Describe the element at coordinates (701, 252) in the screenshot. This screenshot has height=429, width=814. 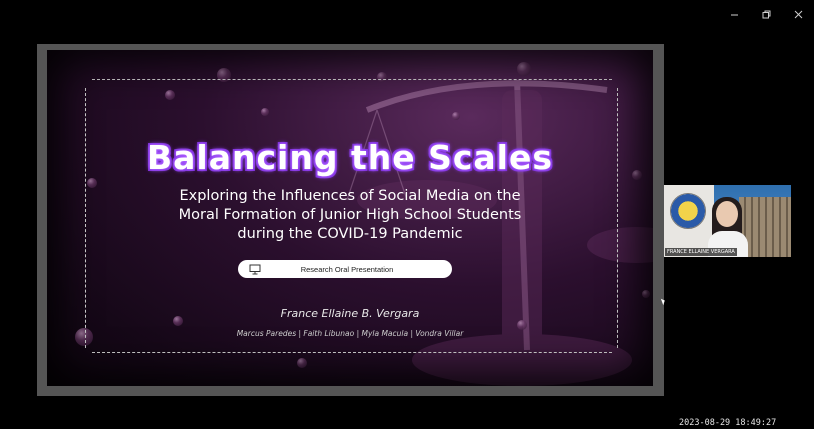
I see `participant-name-tag: FRANCE ELLAINE VERGARA` at that location.